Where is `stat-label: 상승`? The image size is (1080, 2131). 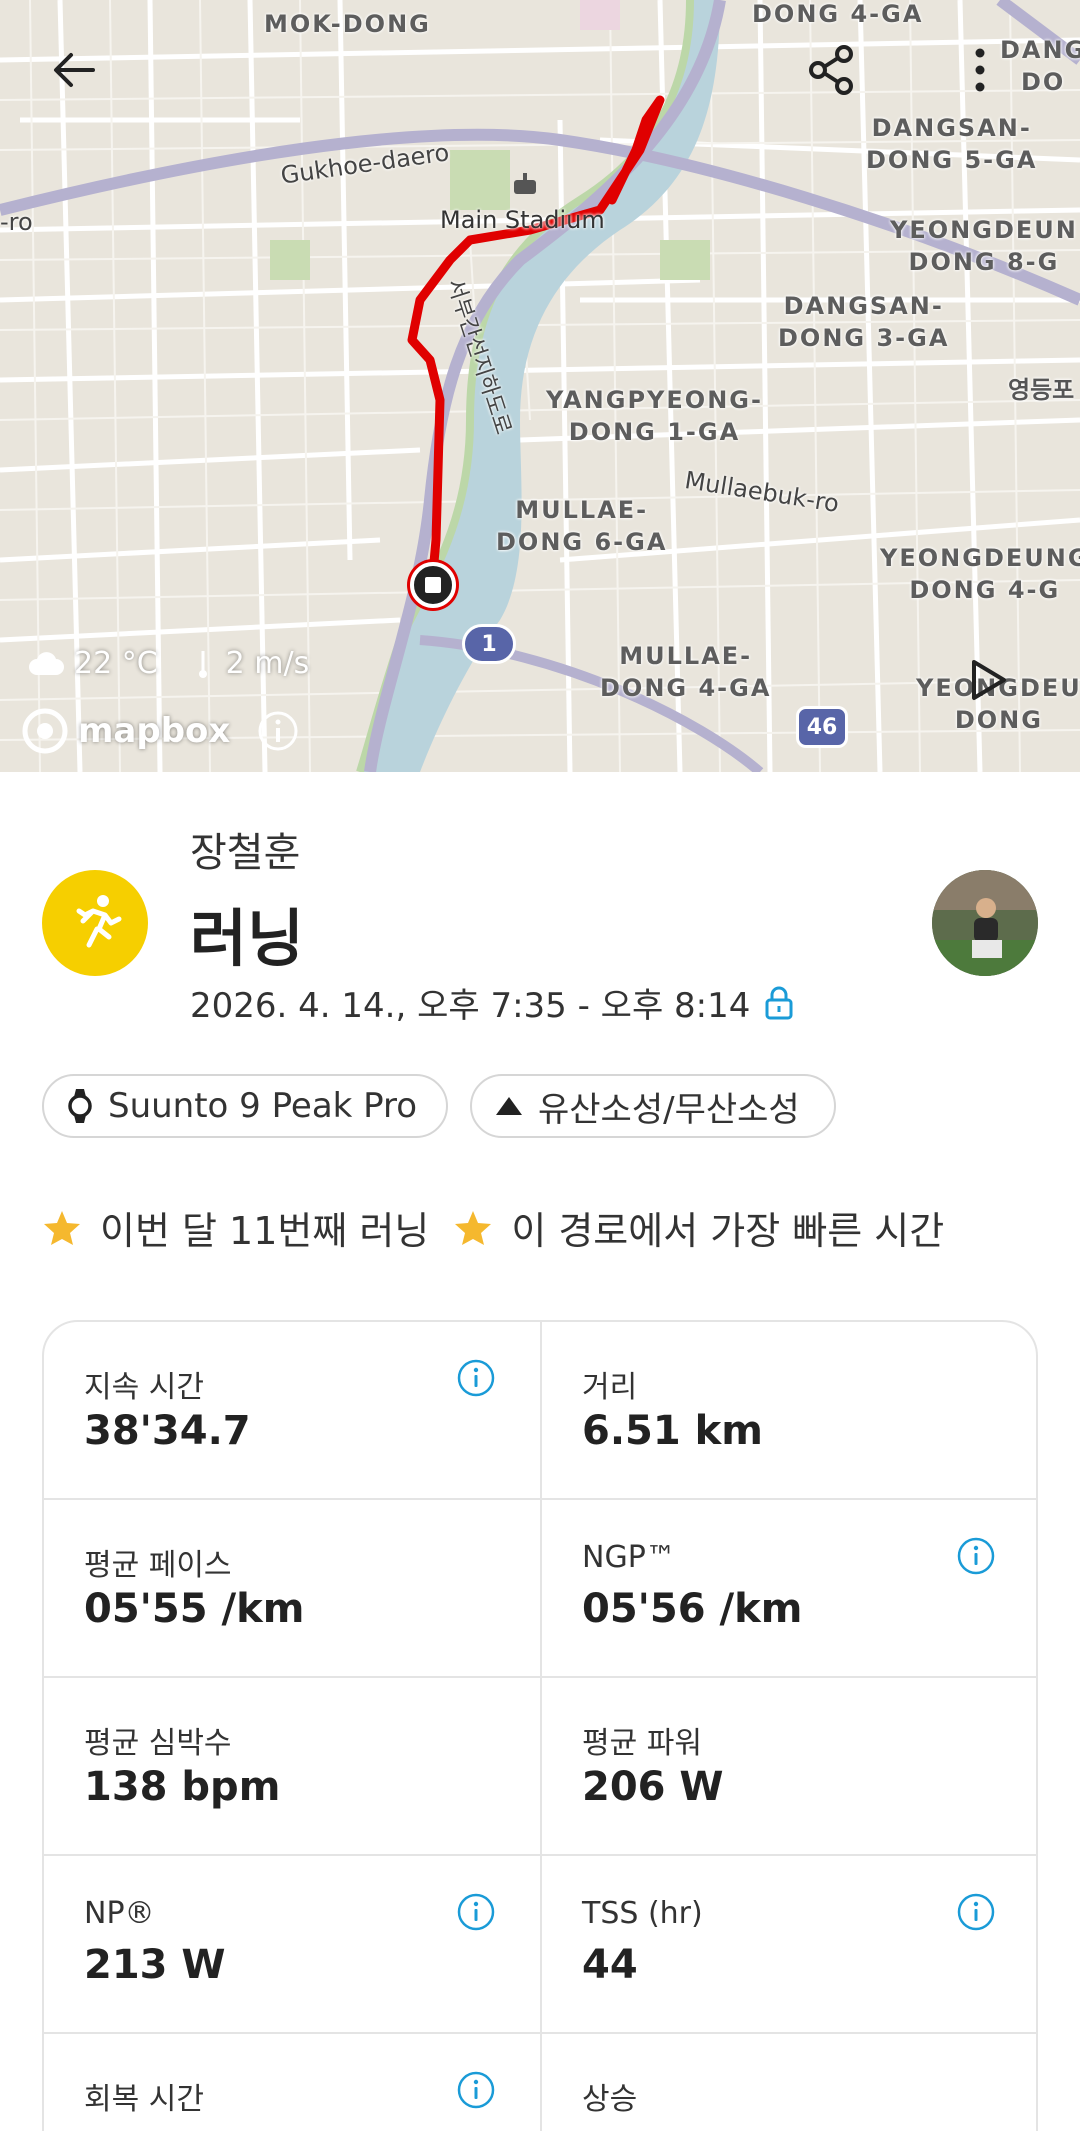
stat-label: 상승 is located at coordinates (610, 2099).